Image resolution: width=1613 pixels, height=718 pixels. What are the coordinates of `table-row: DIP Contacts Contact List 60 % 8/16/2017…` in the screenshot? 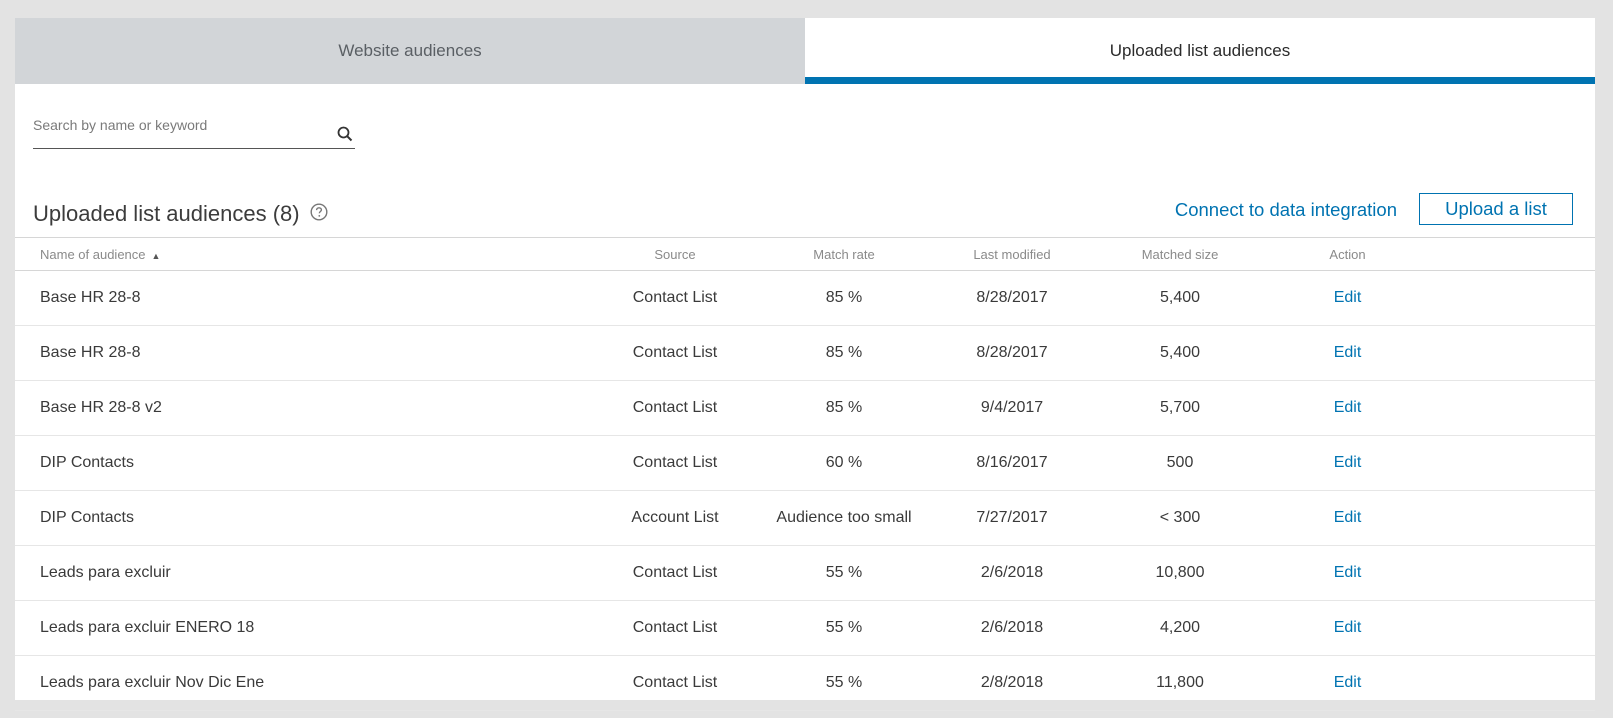 It's located at (805, 463).